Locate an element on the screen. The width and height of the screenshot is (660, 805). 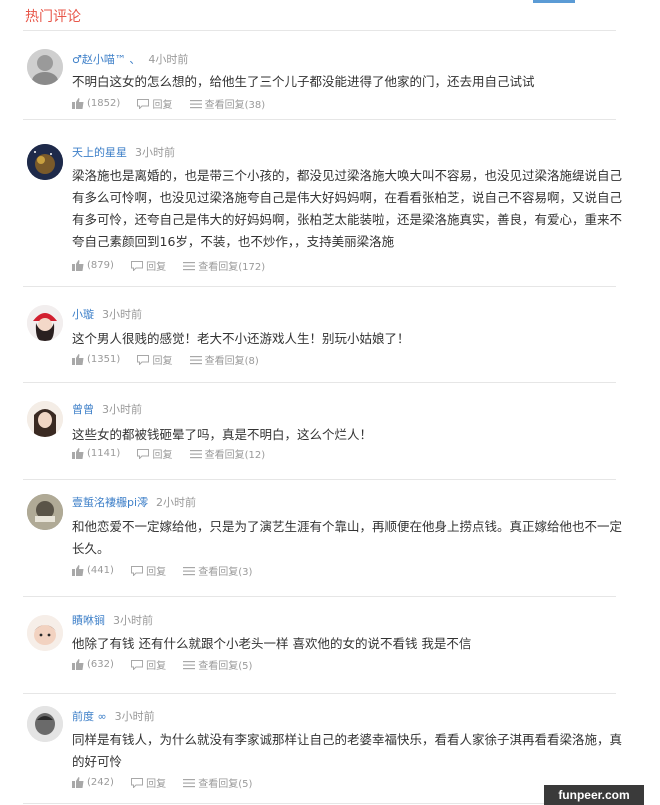
comment-time: 4小时前 is located at coordinates (168, 59).